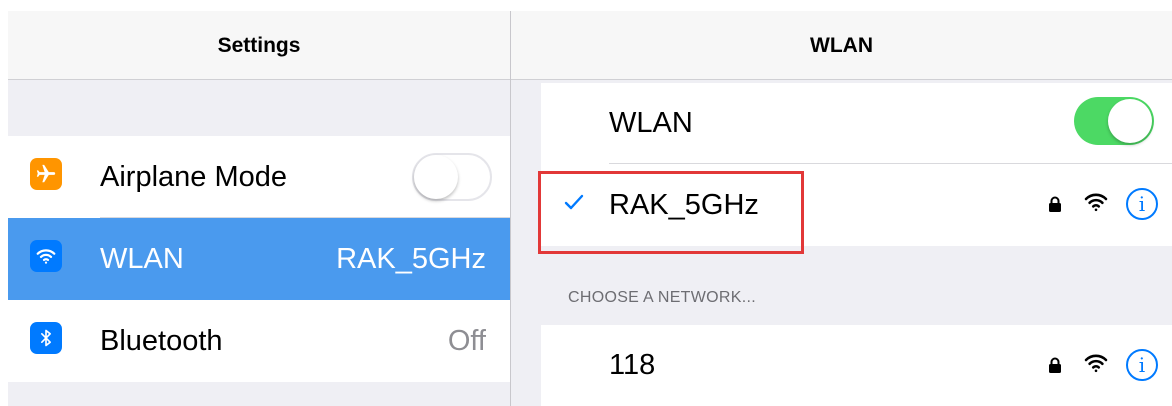 Image resolution: width=1172 pixels, height=406 pixels. I want to click on sidebar-item-wlan: WLAN RAK_5GHz, so click(259, 259).